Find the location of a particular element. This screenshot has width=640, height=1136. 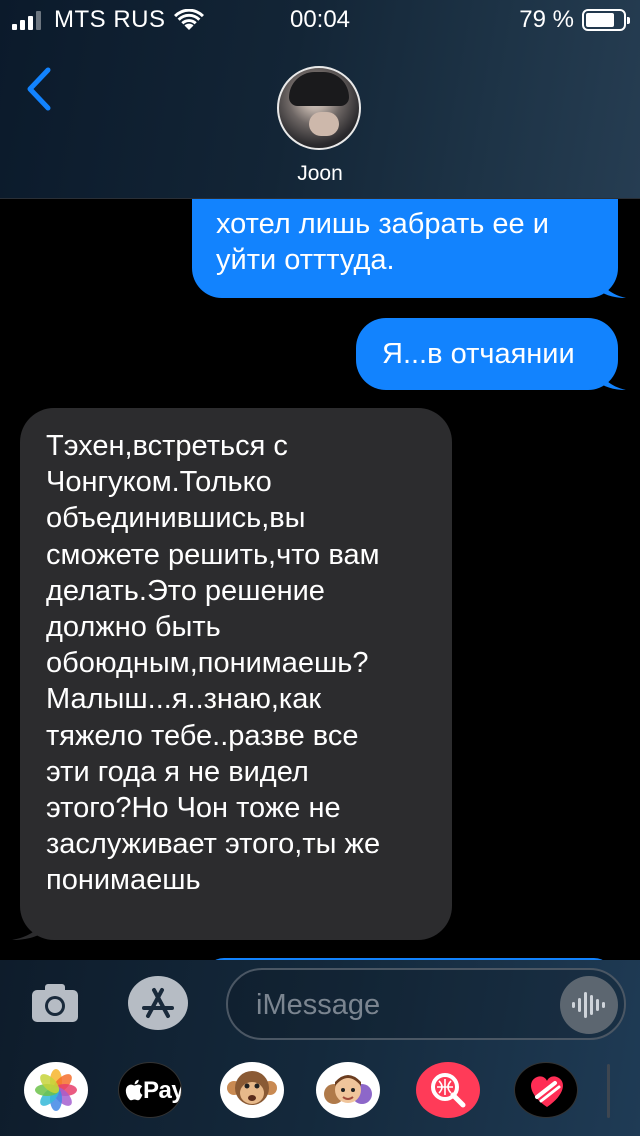

digital-touch-app-button is located at coordinates (546, 1090).